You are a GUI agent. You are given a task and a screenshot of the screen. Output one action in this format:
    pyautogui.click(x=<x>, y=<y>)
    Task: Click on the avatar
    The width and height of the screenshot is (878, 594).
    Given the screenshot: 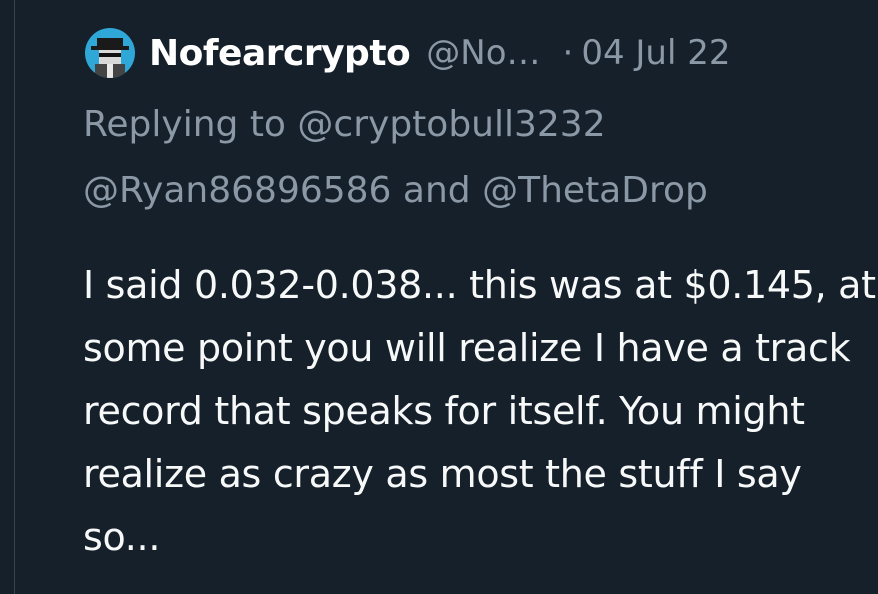 What is the action you would take?
    pyautogui.click(x=110, y=53)
    